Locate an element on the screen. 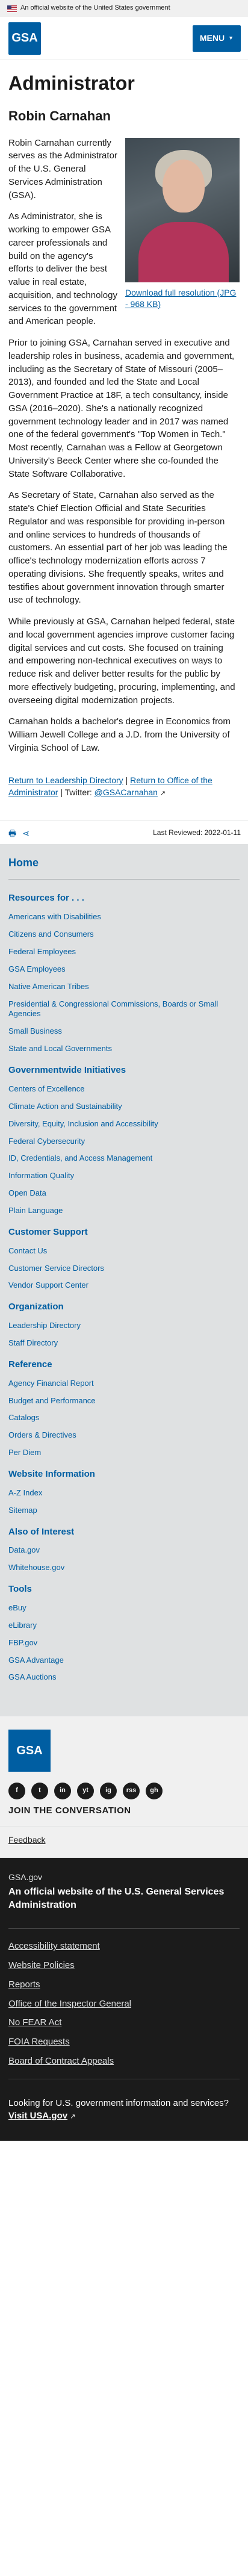 The width and height of the screenshot is (248, 2576). sitemap-link: Budget and Performance is located at coordinates (124, 1401).